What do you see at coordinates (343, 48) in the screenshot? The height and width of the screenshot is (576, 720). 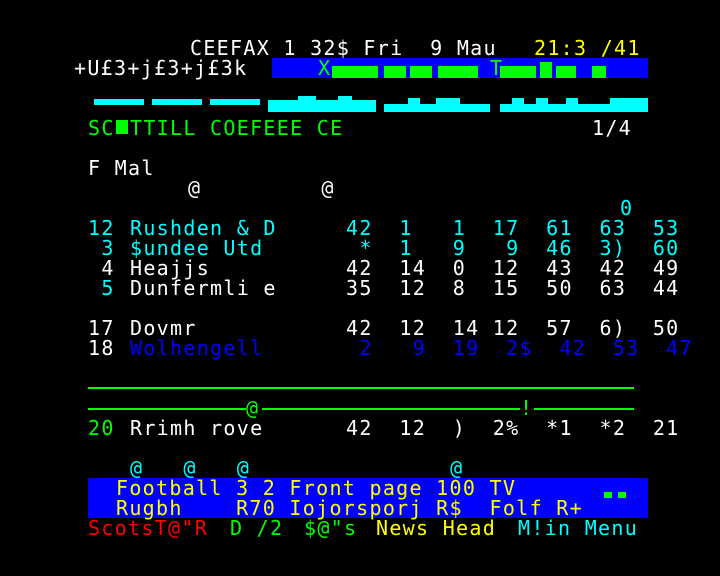 I see `header-service: CEEFAX 1 32$ Fri 9 Mau` at bounding box center [343, 48].